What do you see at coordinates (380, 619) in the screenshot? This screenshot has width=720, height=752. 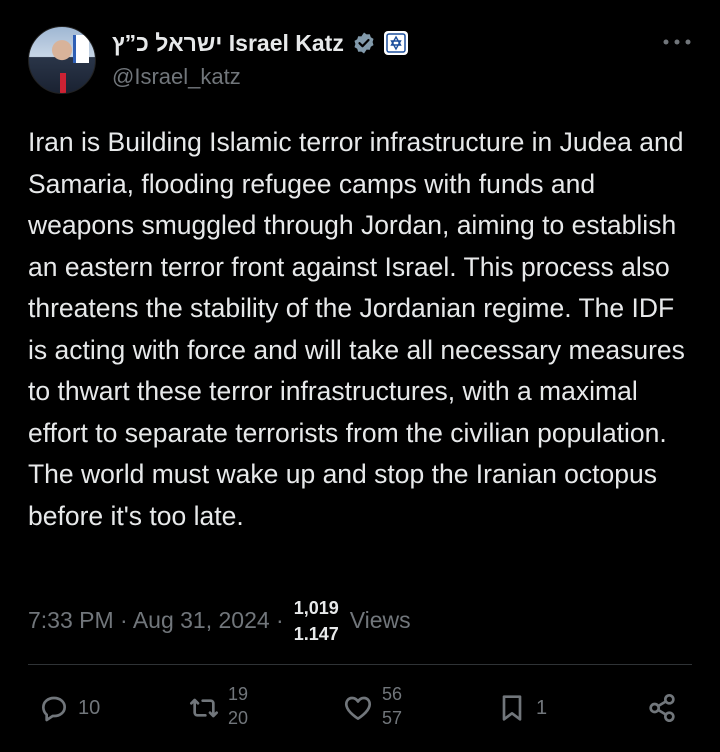 I see `views-label: Views` at bounding box center [380, 619].